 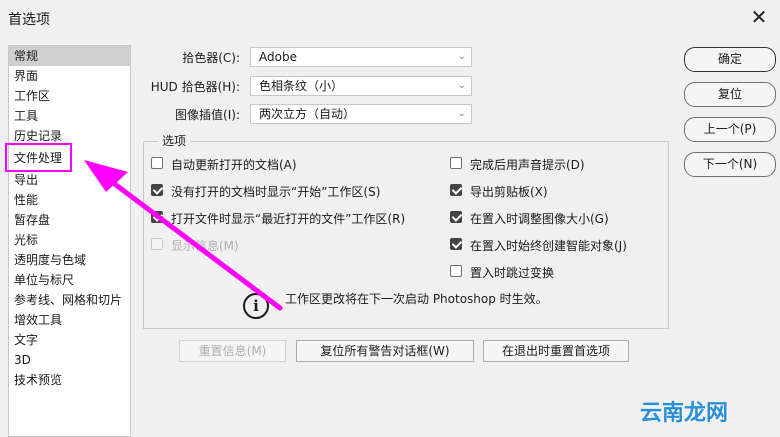 I want to click on interpolation-select: 两次立方（自动） ⌄, so click(x=361, y=114).